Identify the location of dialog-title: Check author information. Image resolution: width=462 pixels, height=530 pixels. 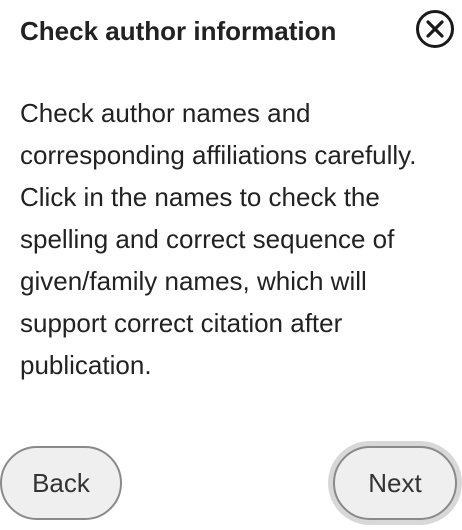
(178, 31).